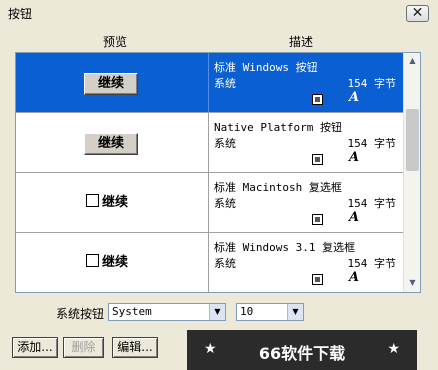 The width and height of the screenshot is (438, 370). What do you see at coordinates (20, 14) in the screenshot?
I see `window-title: 按钮` at bounding box center [20, 14].